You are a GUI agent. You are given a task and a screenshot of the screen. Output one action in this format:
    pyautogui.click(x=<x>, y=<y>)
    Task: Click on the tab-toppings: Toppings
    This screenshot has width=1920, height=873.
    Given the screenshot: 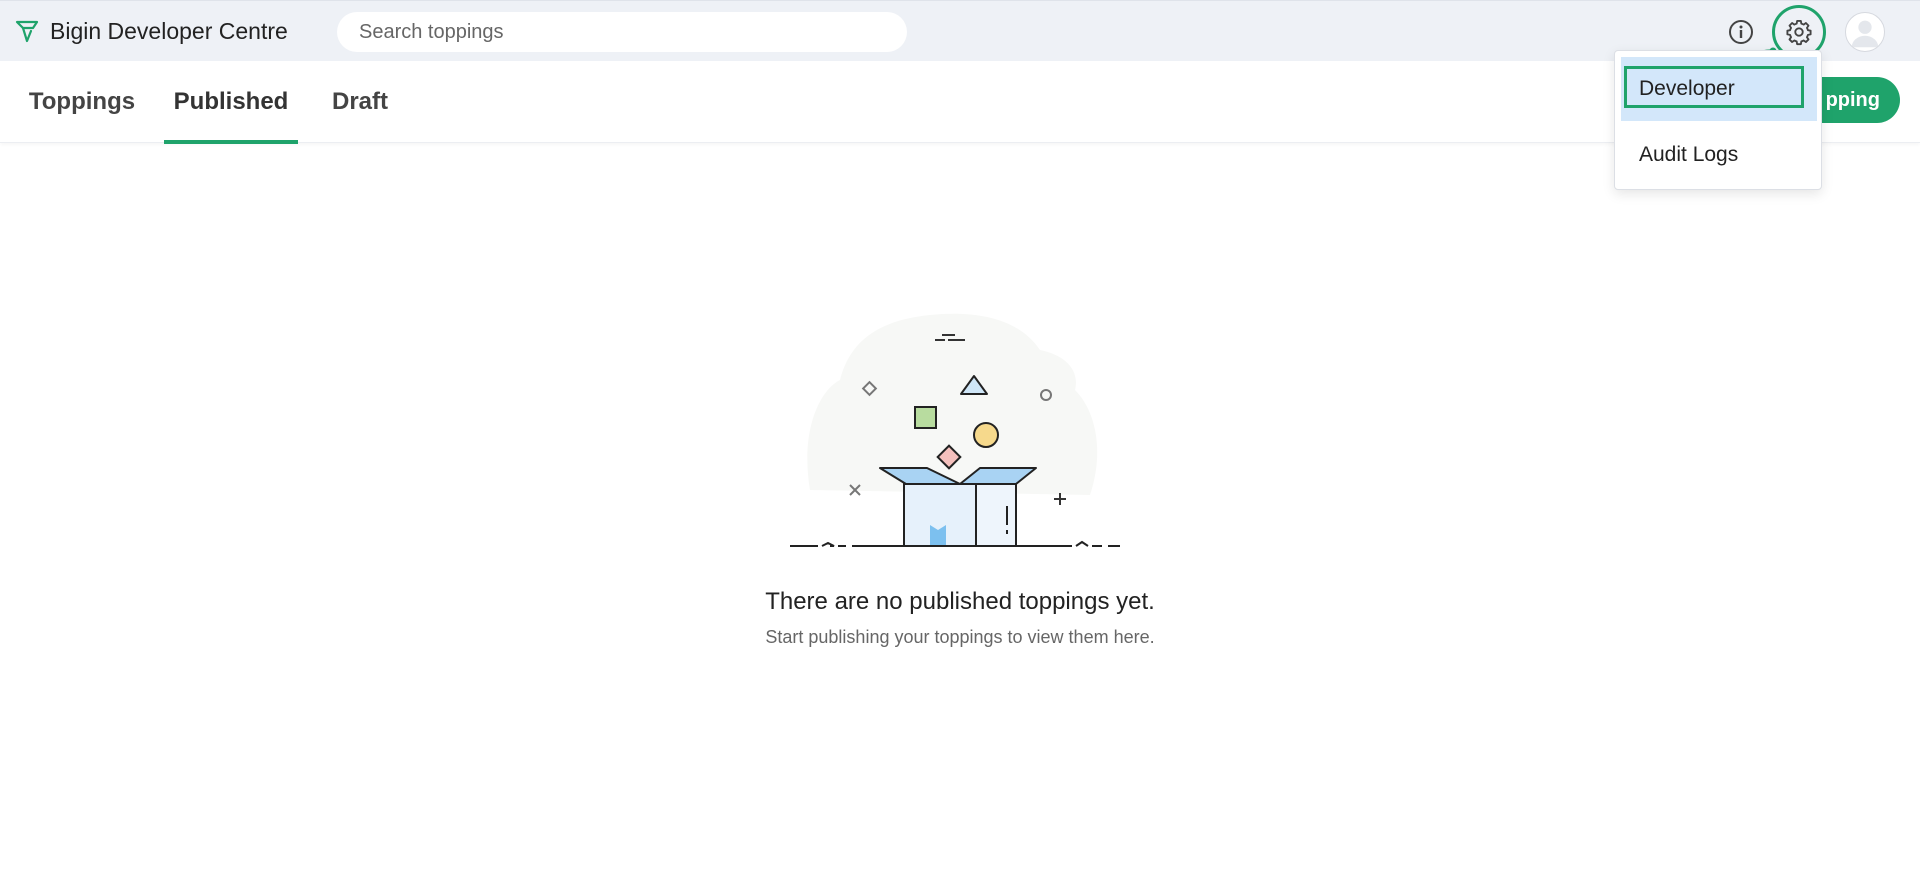 What is the action you would take?
    pyautogui.click(x=82, y=102)
    